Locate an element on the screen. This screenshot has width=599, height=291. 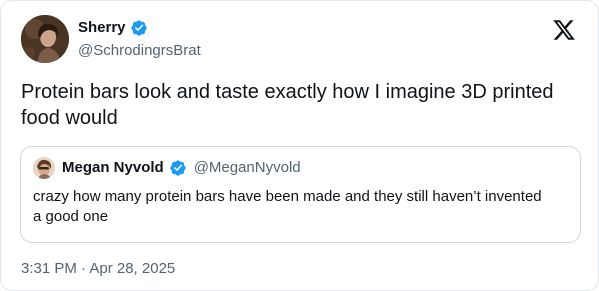
author-handle: @SchrodingrsBrat is located at coordinates (139, 51).